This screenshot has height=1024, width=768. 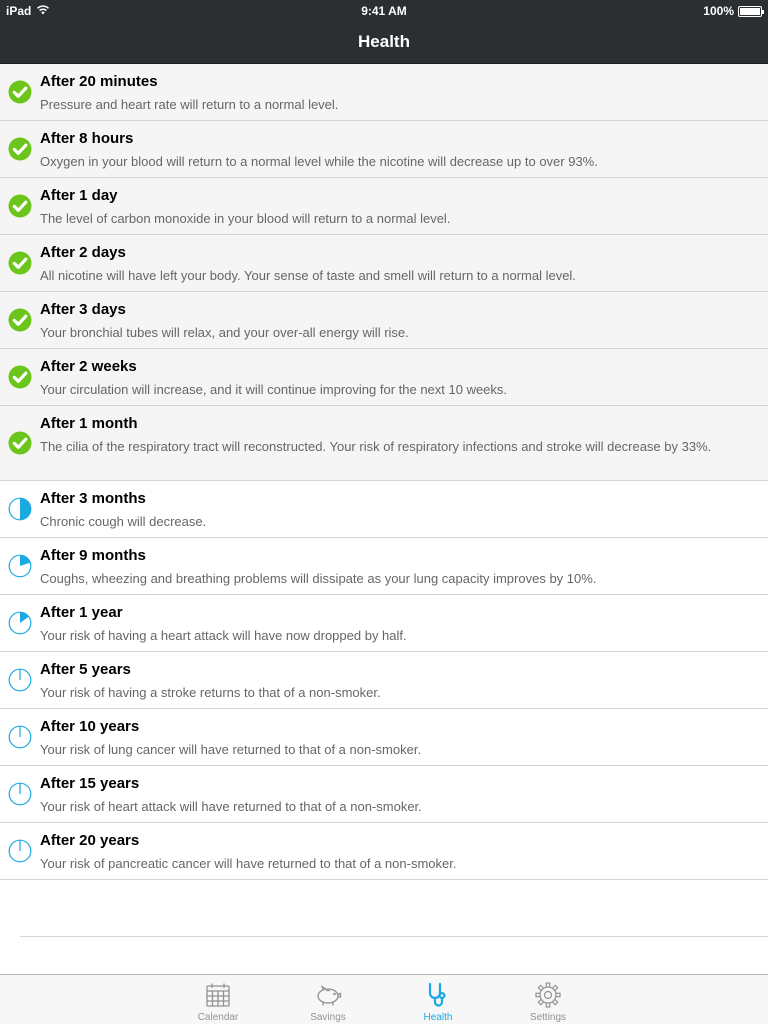 I want to click on page-title: Health, so click(x=384, y=41).